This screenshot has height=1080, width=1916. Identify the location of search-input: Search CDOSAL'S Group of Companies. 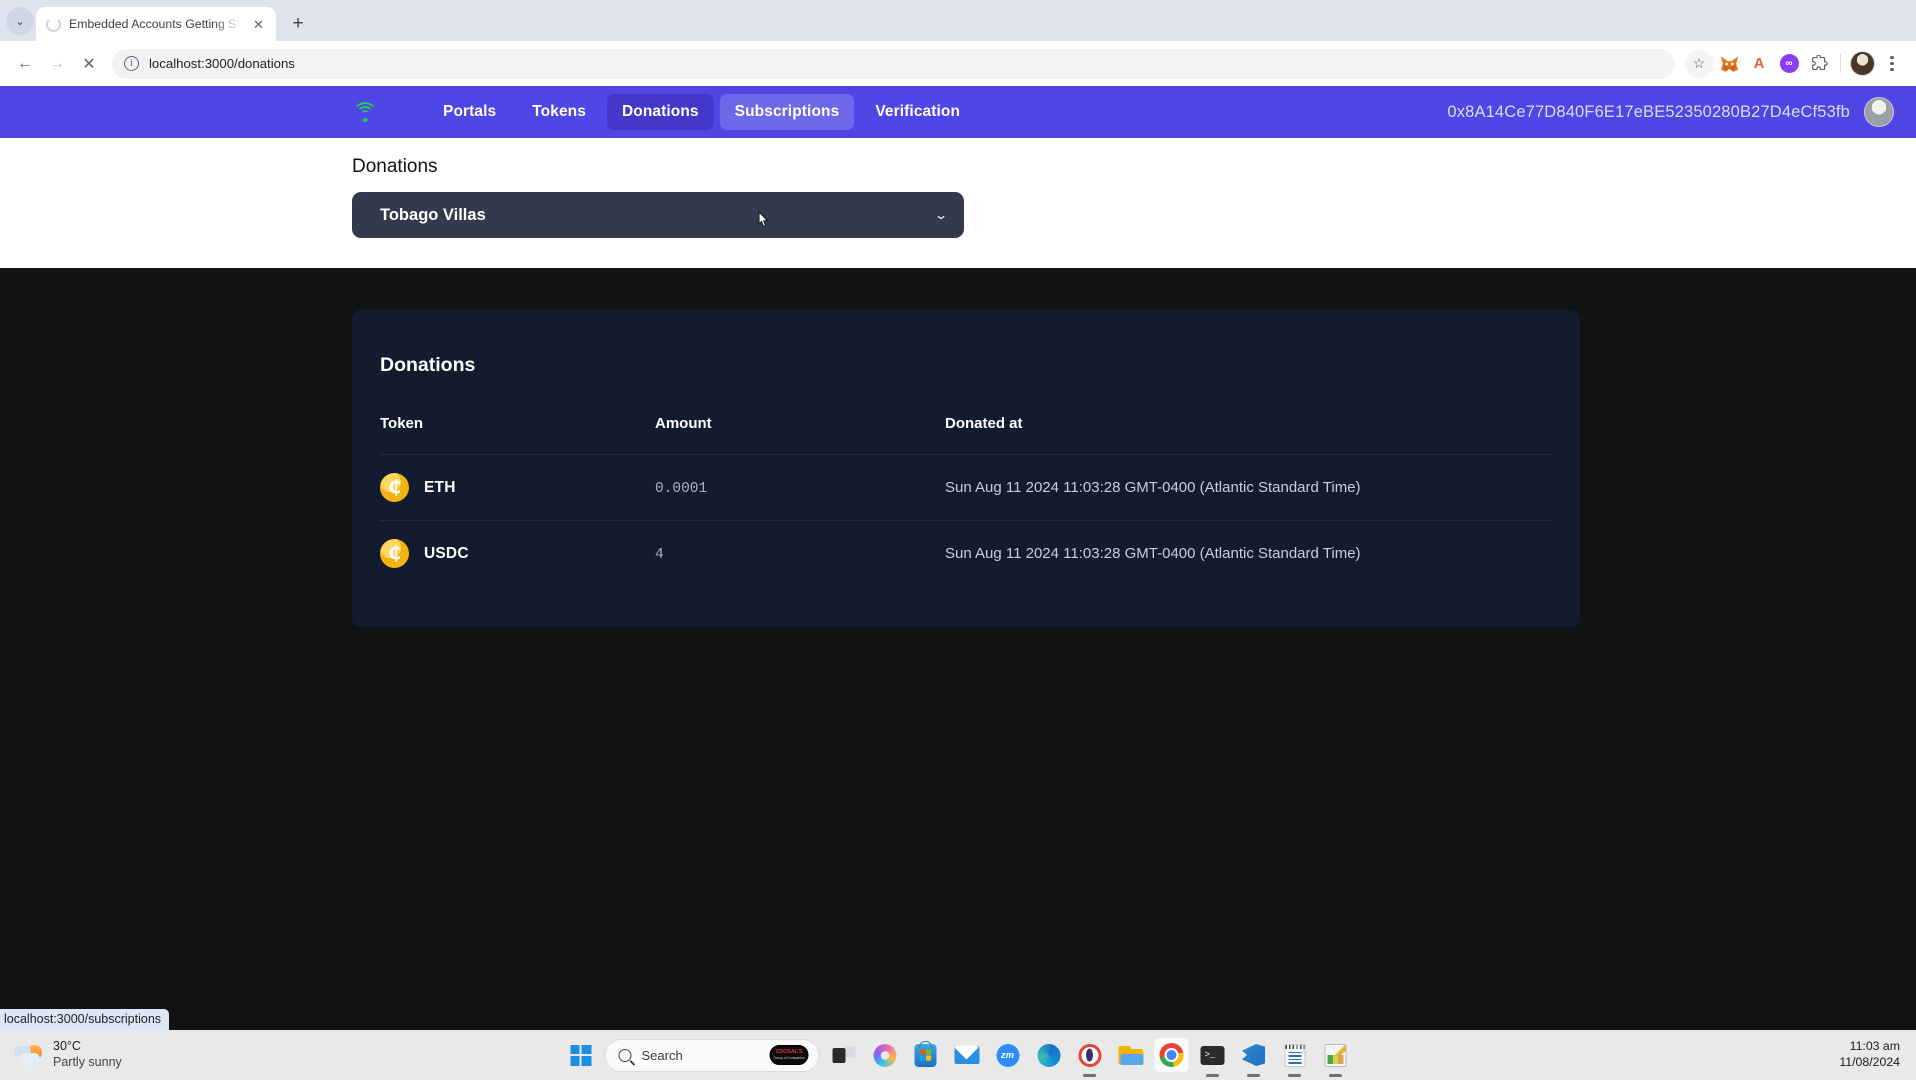
(712, 1055).